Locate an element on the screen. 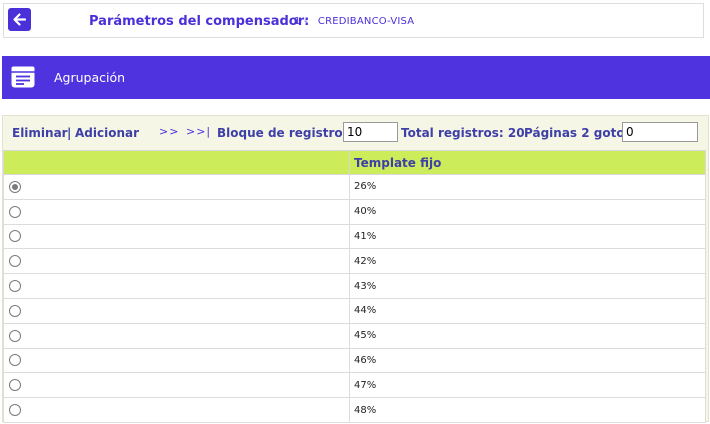 The image size is (710, 424). table-row: 45% is located at coordinates (354, 335).